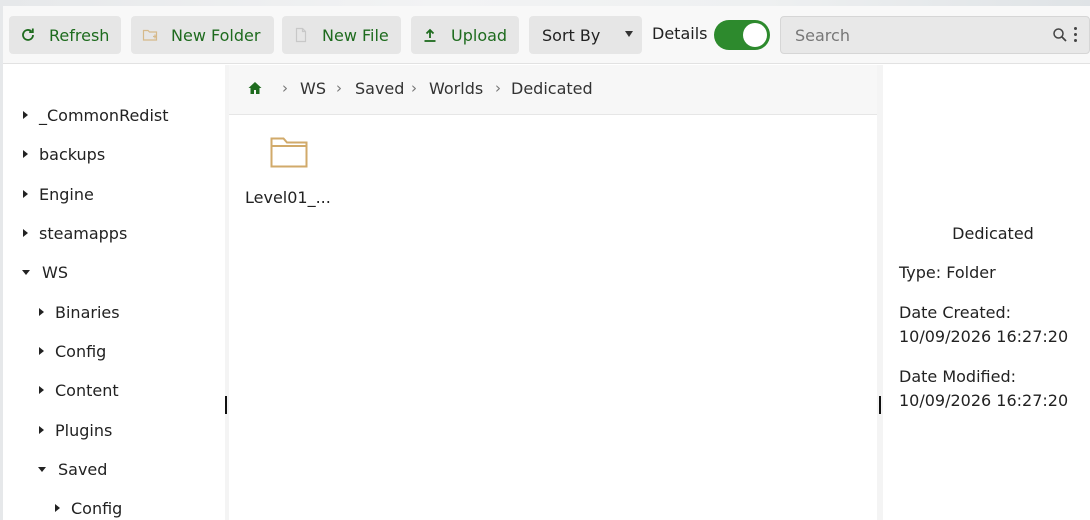  Describe the element at coordinates (79, 35) in the screenshot. I see `refresh-label: Refresh` at that location.